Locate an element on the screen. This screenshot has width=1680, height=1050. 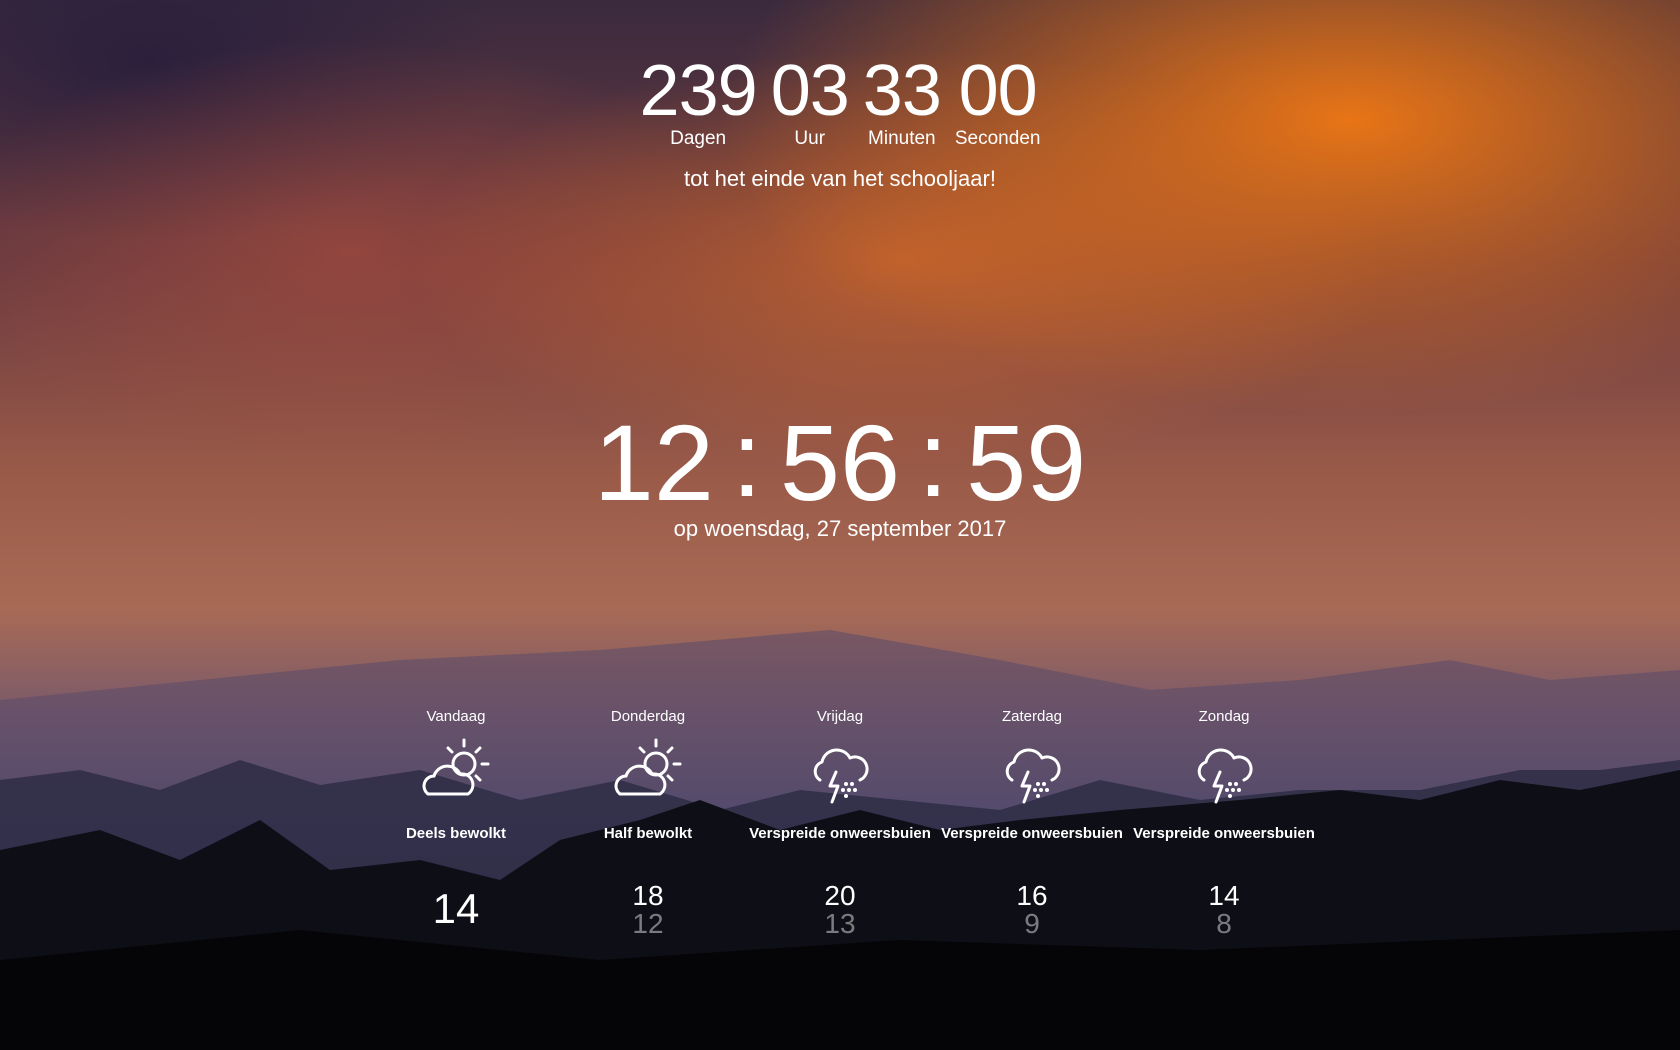
countdown-seconds: 00 Seconden is located at coordinates (998, 101).